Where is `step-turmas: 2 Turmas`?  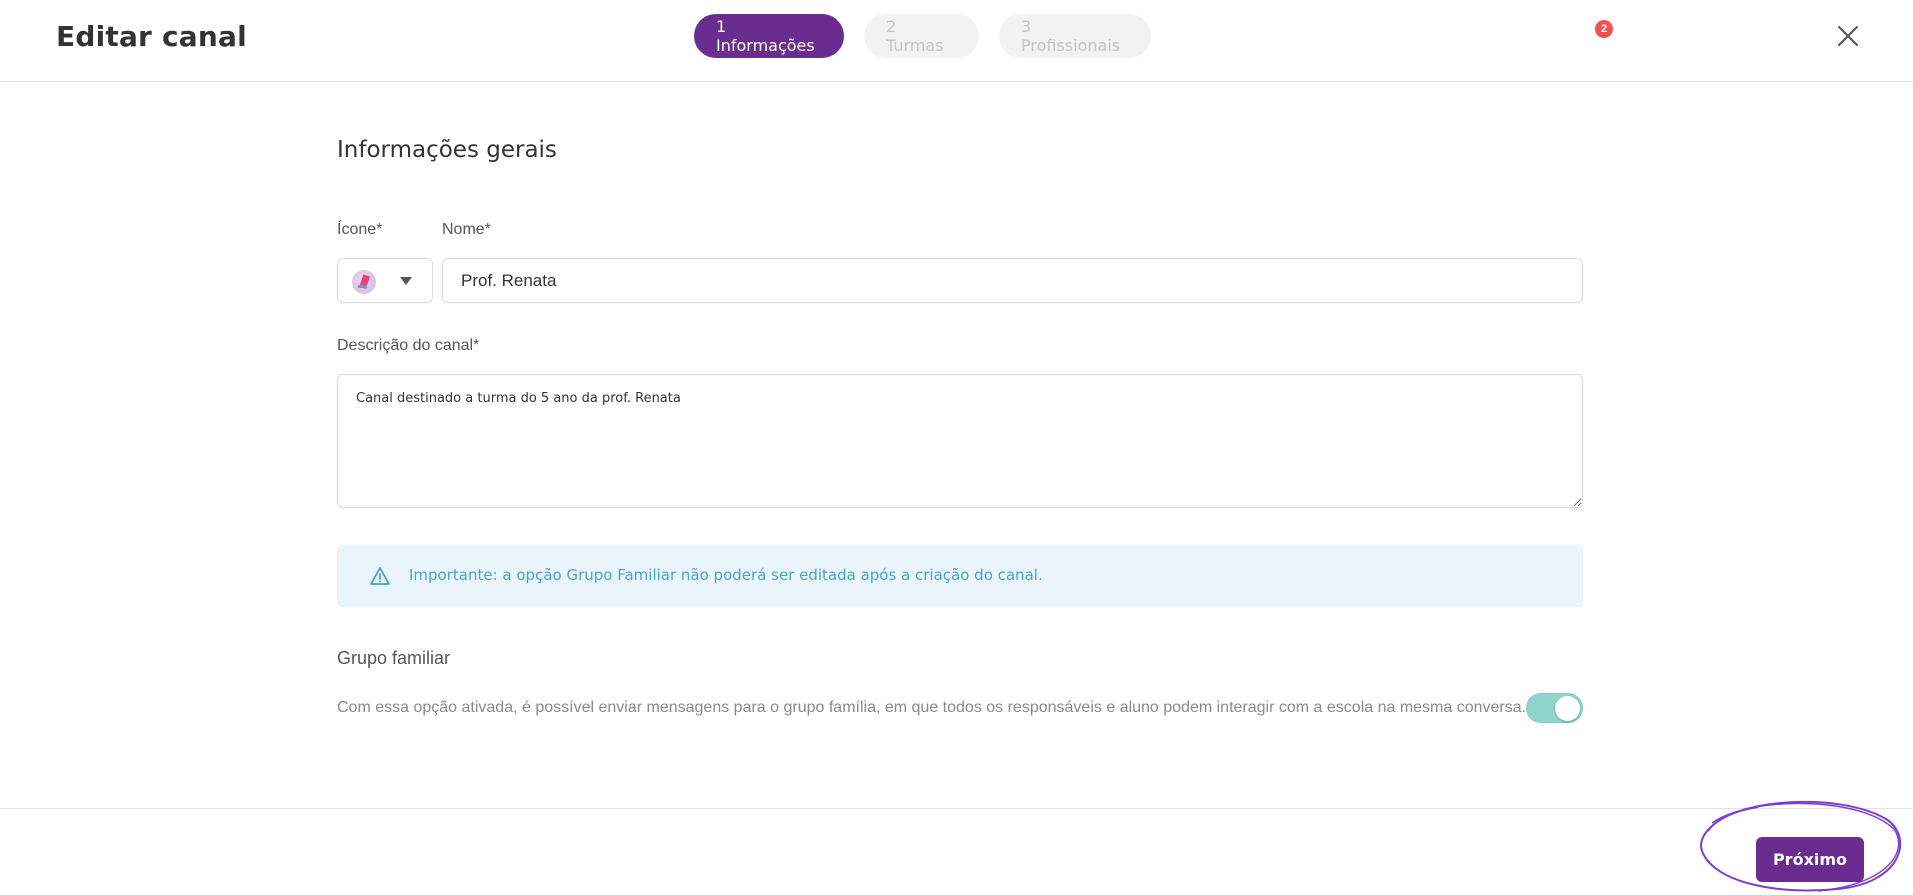 step-turmas: 2 Turmas is located at coordinates (921, 36).